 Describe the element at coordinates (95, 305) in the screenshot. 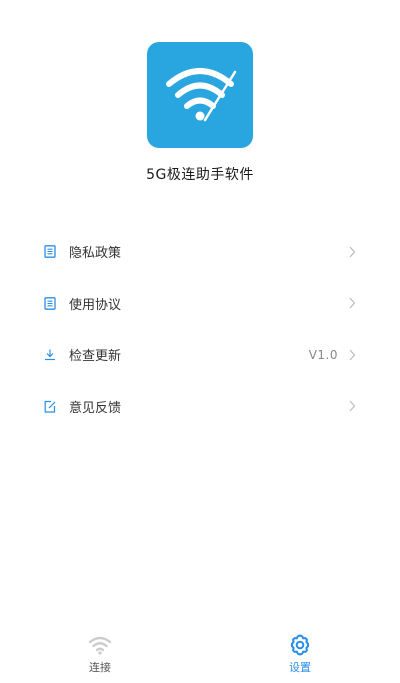

I see `menu-item-label: 使用协议` at that location.